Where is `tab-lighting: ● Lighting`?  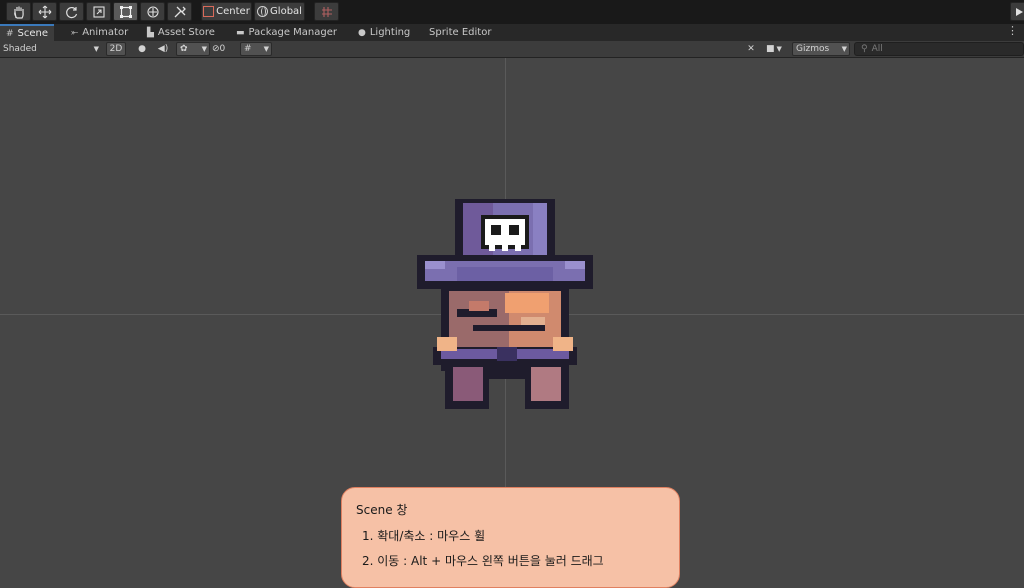 tab-lighting: ● Lighting is located at coordinates (384, 32).